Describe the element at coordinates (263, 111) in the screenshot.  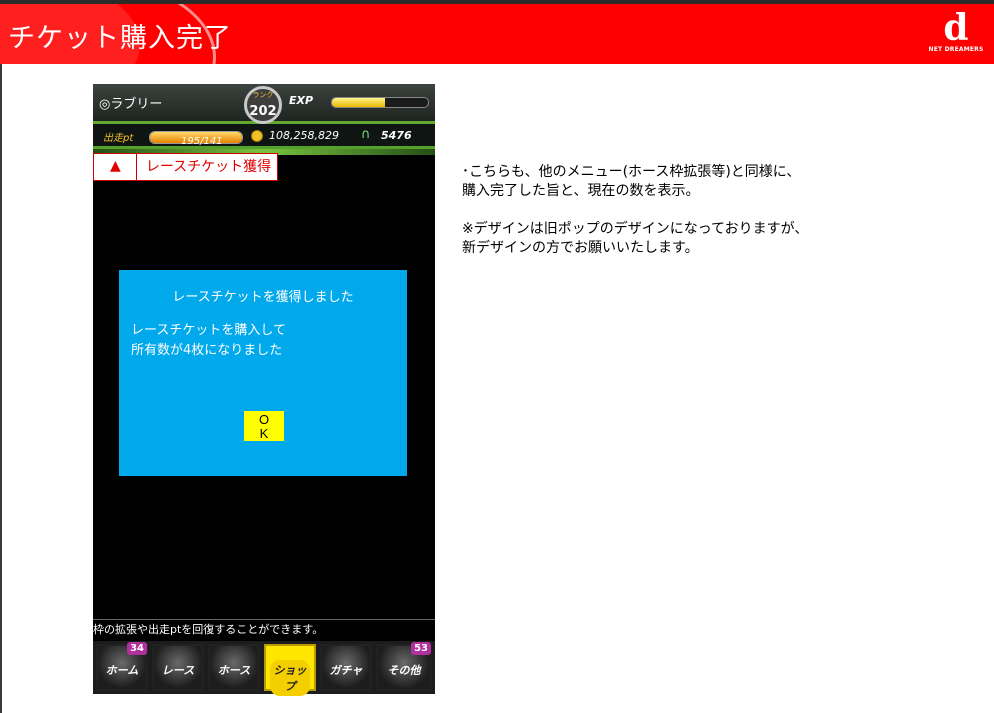
I see `rank-value: 202` at that location.